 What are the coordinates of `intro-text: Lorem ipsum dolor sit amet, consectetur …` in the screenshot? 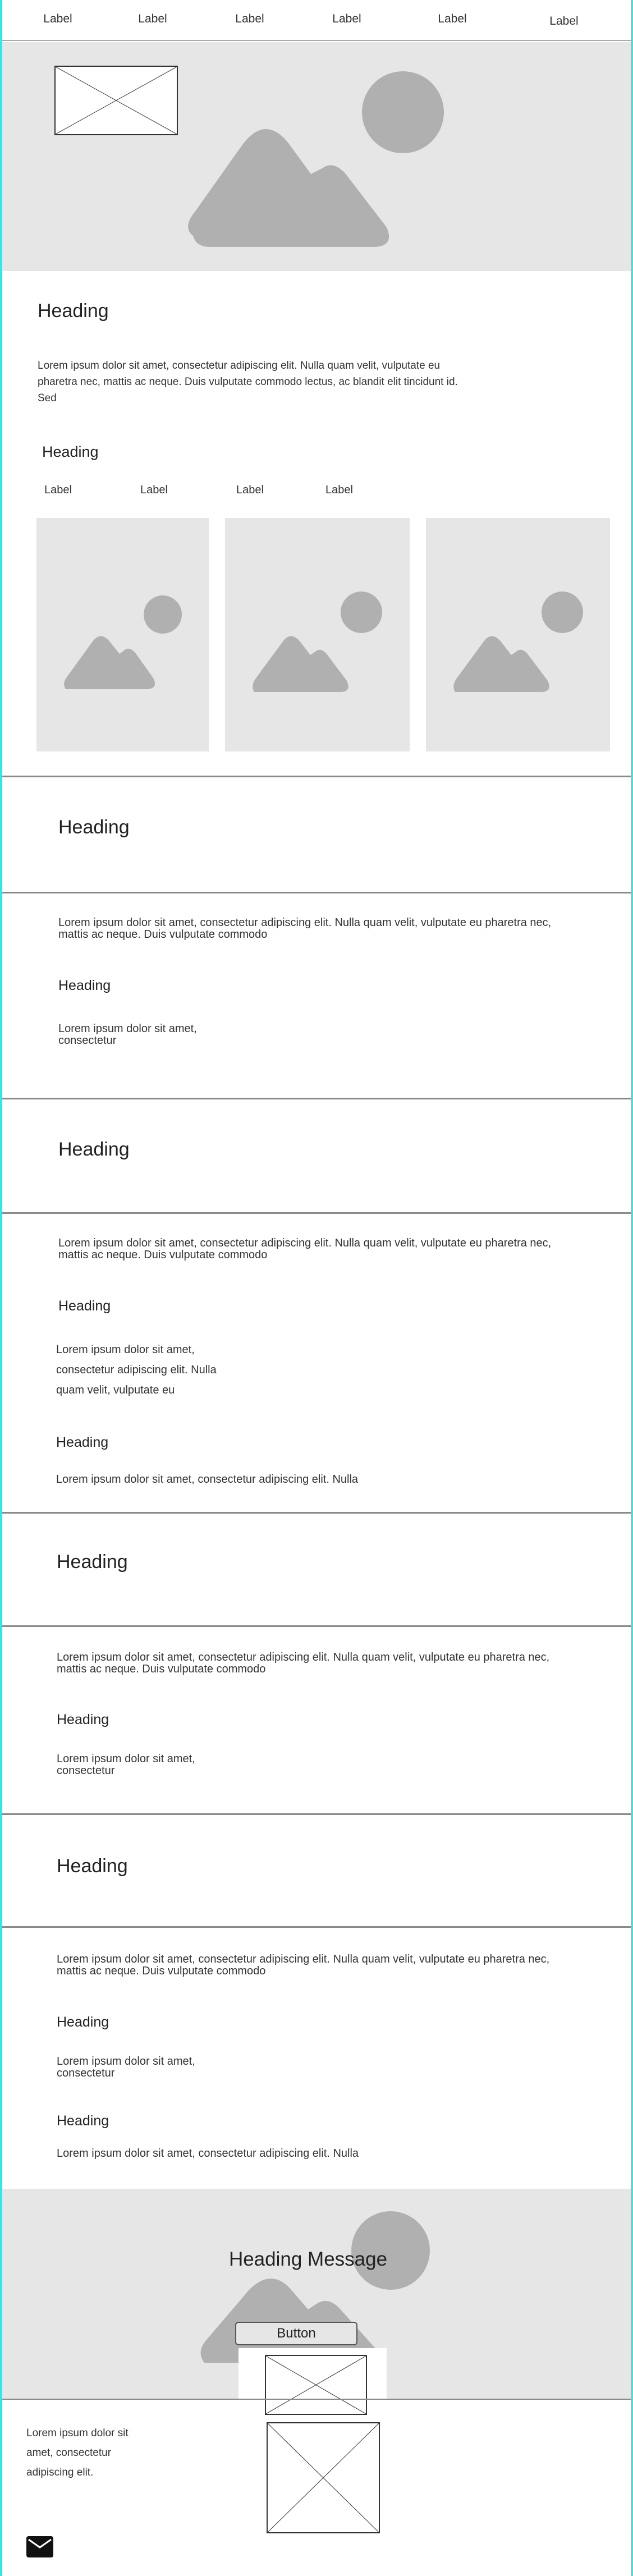 It's located at (248, 382).